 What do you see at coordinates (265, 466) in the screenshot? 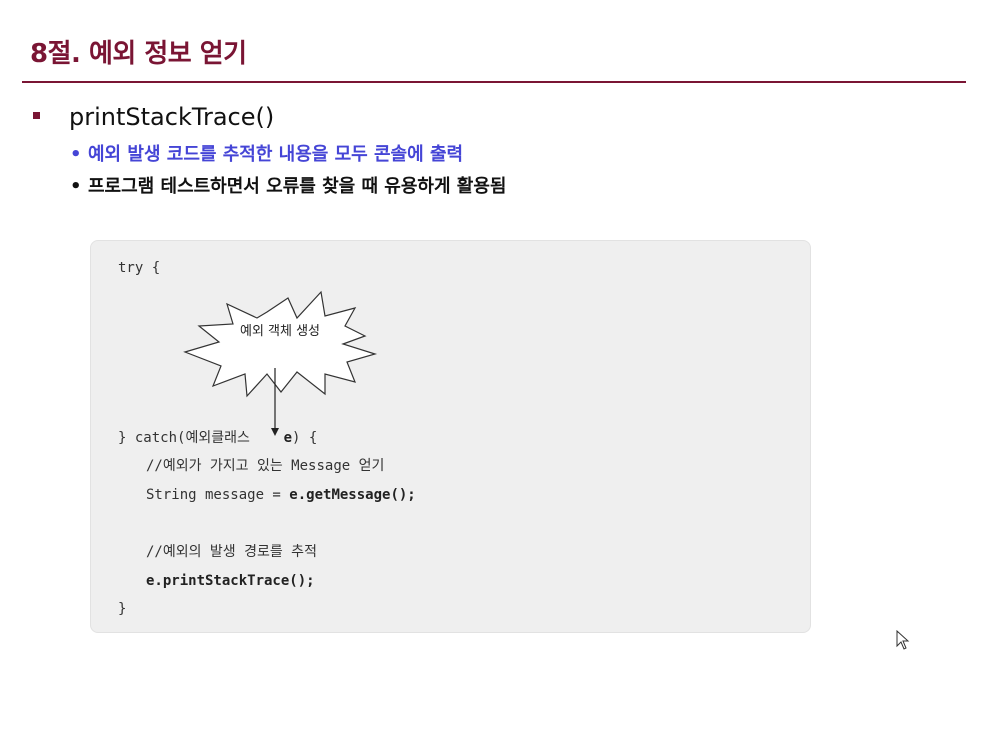
I see `code-comment-message: //예외가 가지고 있는 Message 얻기` at bounding box center [265, 466].